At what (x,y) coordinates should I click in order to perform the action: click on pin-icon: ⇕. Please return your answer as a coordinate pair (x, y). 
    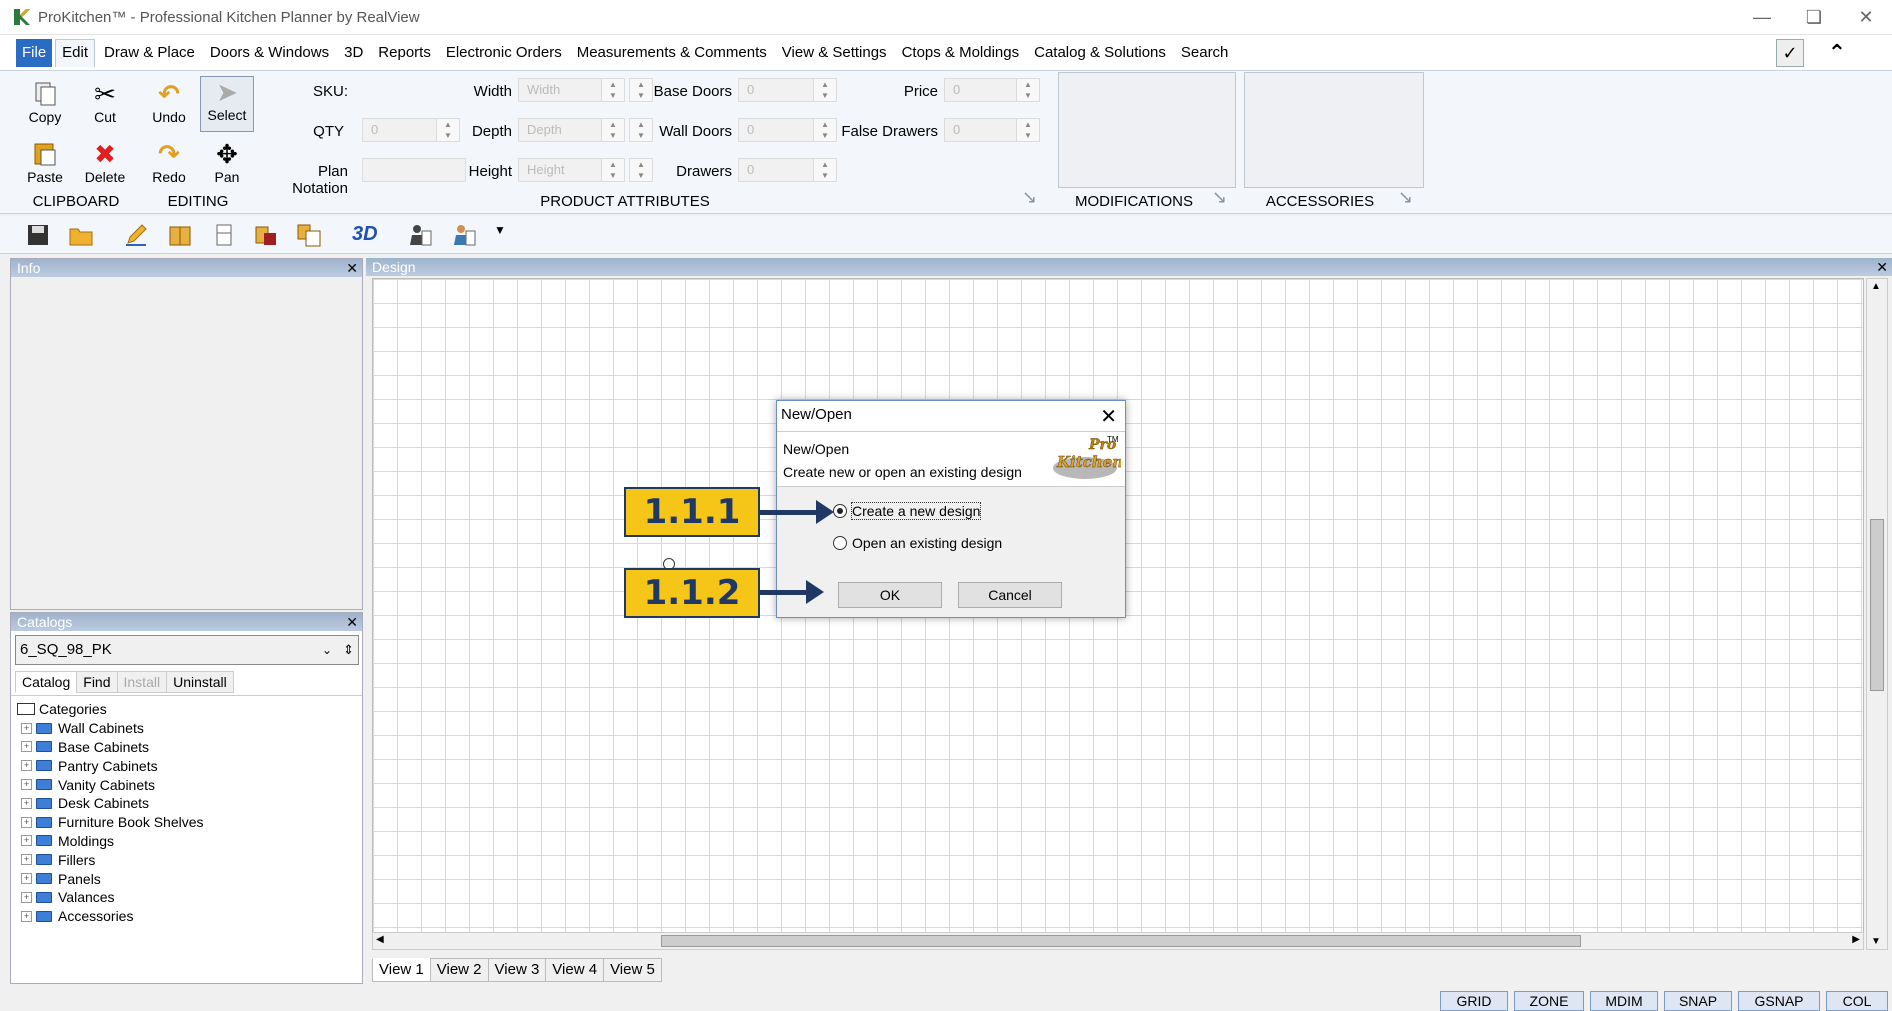
    Looking at the image, I should click on (348, 650).